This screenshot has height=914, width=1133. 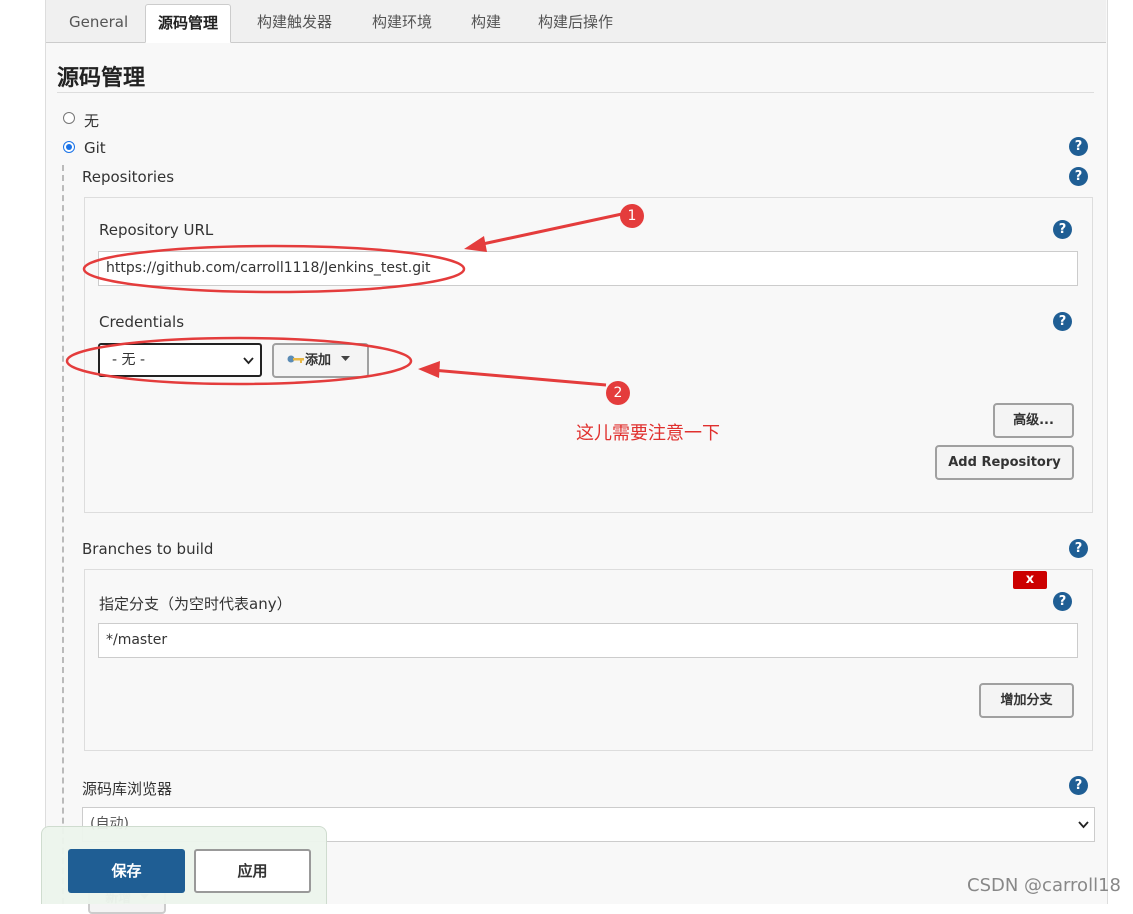 I want to click on annotation-note: 这儿需要注意一下, so click(x=648, y=433).